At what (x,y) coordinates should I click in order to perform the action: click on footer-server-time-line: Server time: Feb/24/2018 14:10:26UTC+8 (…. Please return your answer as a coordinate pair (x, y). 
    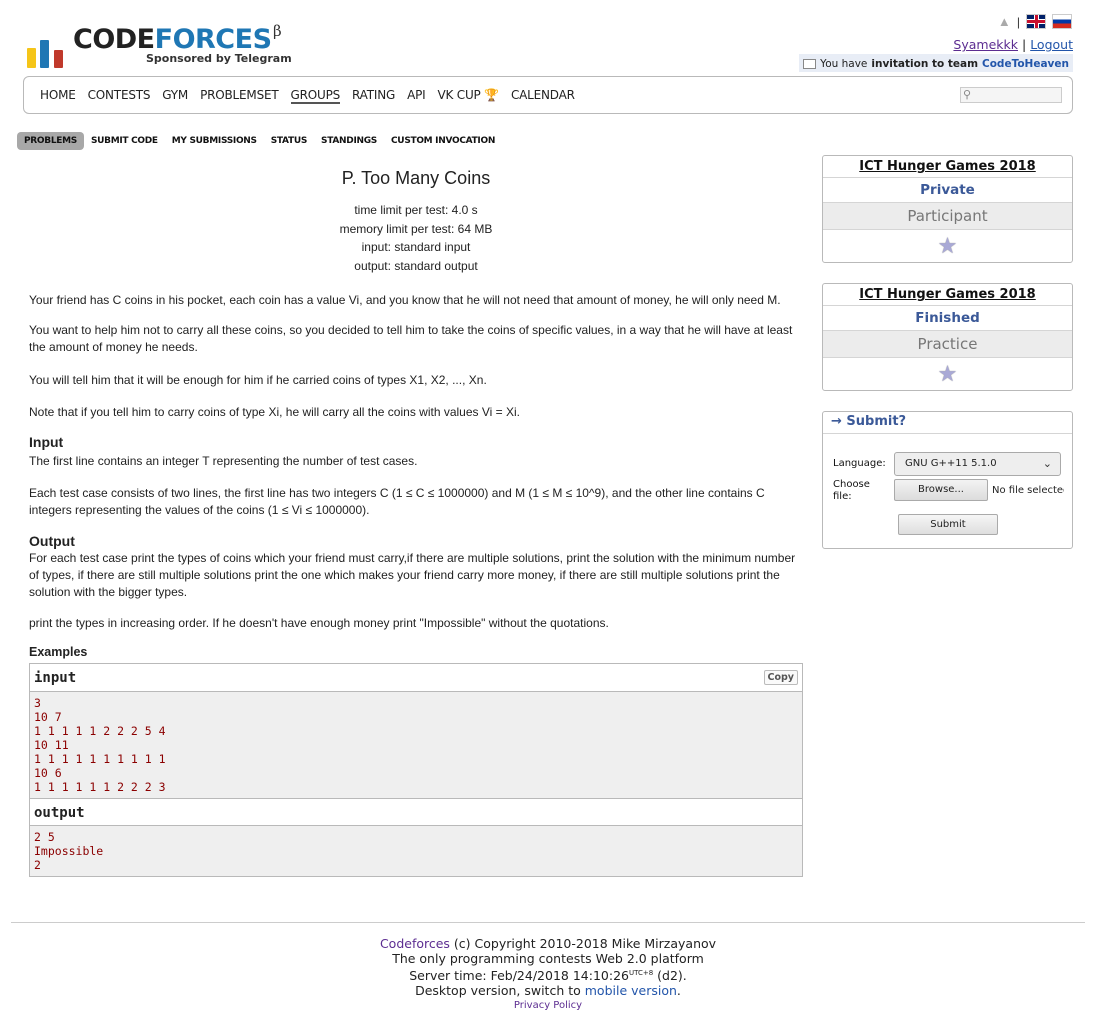
    Looking at the image, I should click on (548, 974).